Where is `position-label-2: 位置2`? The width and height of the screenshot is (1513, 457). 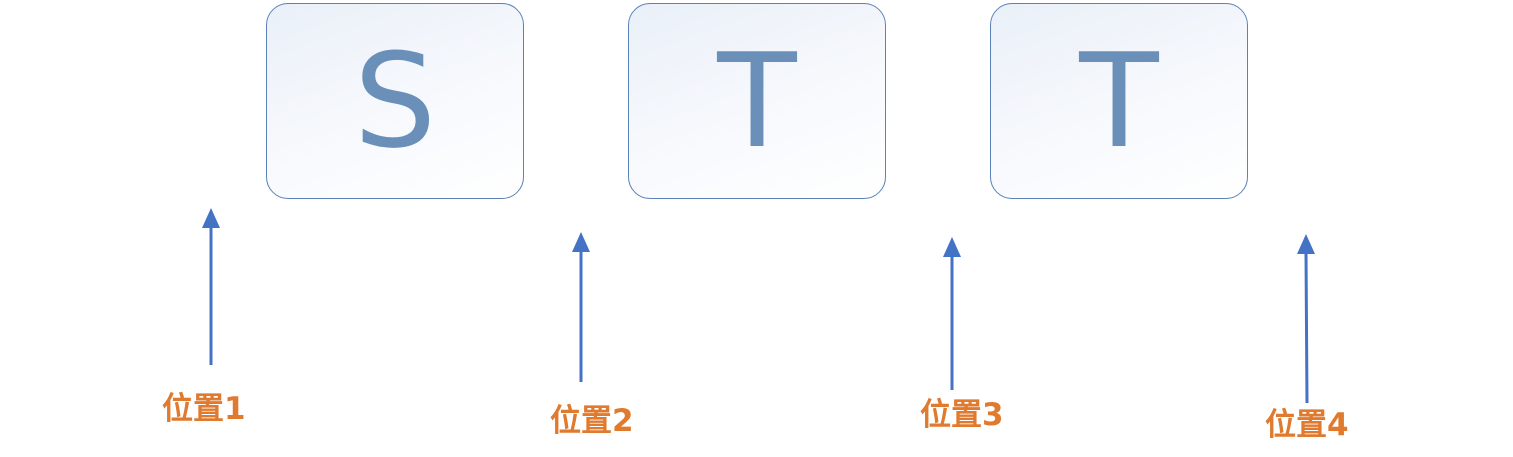 position-label-2: 位置2 is located at coordinates (592, 421).